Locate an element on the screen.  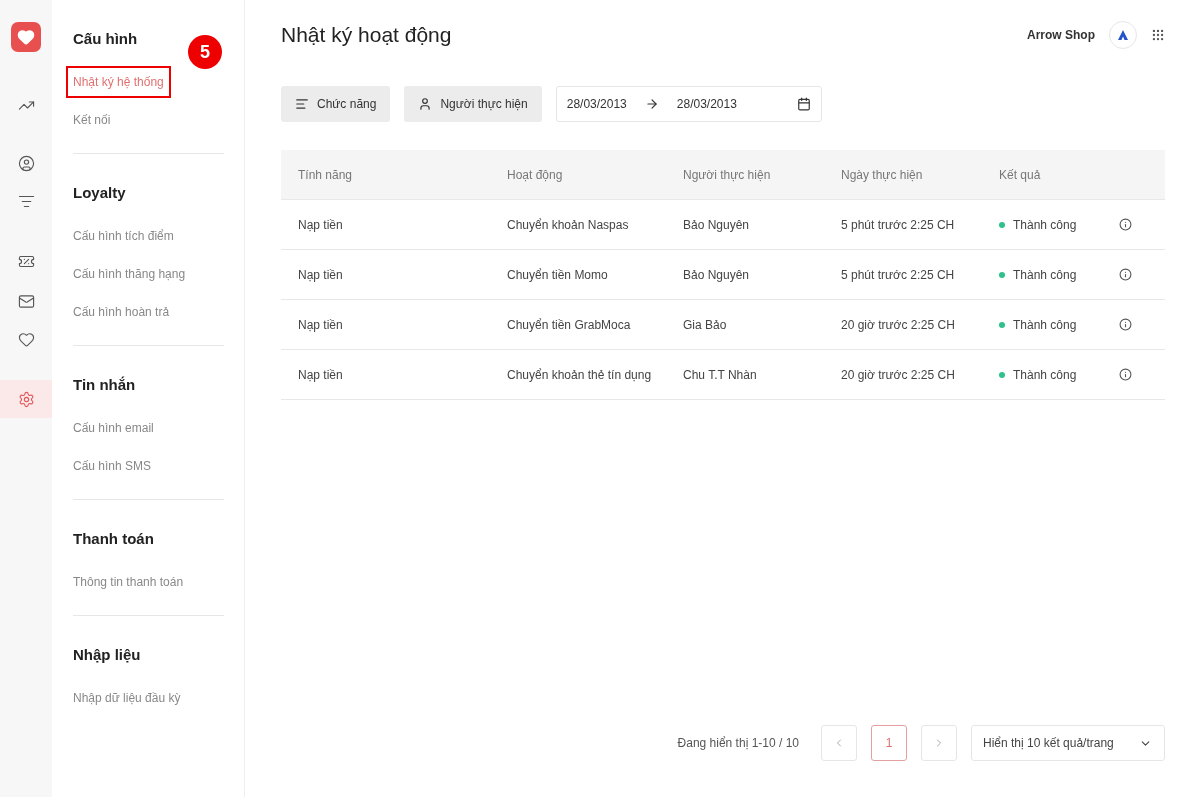
filter-button: Chức năng is located at coordinates (336, 104).